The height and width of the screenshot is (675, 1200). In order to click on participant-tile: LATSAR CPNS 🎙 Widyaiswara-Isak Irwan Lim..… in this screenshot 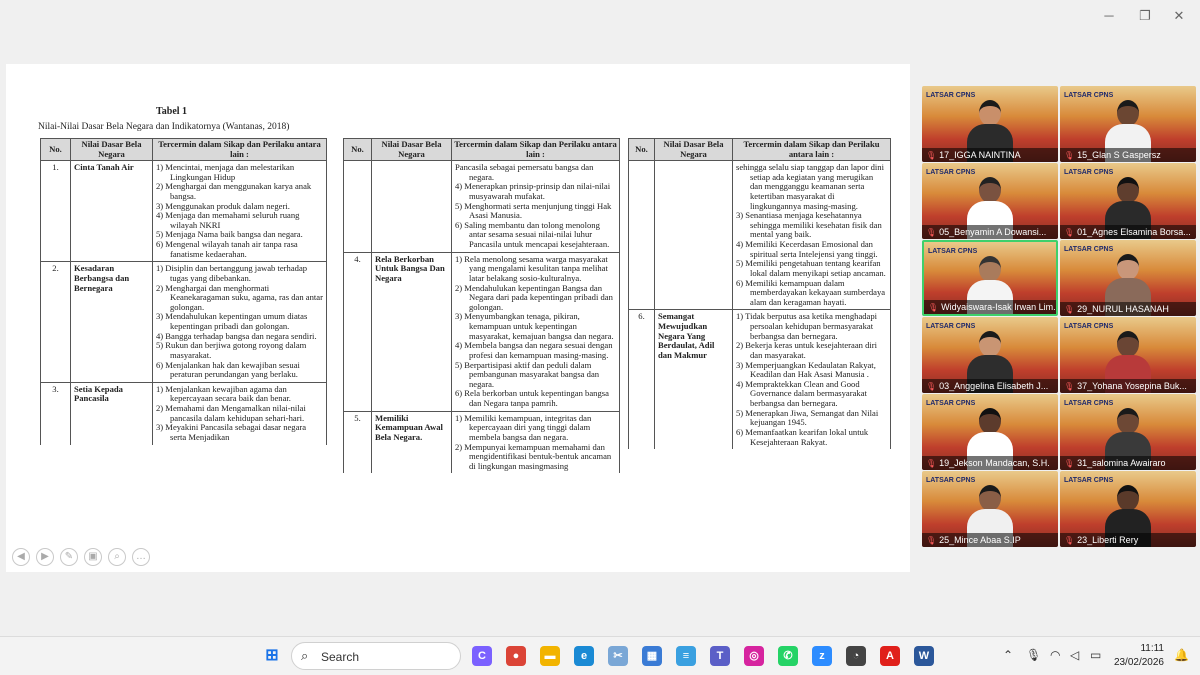, I will do `click(990, 278)`.